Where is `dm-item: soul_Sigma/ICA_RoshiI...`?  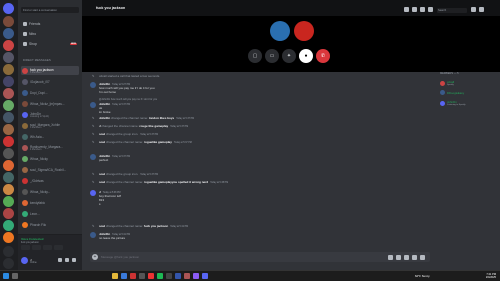 dm-item: soul_Sigma/ICA_RoshiI... is located at coordinates (50, 169).